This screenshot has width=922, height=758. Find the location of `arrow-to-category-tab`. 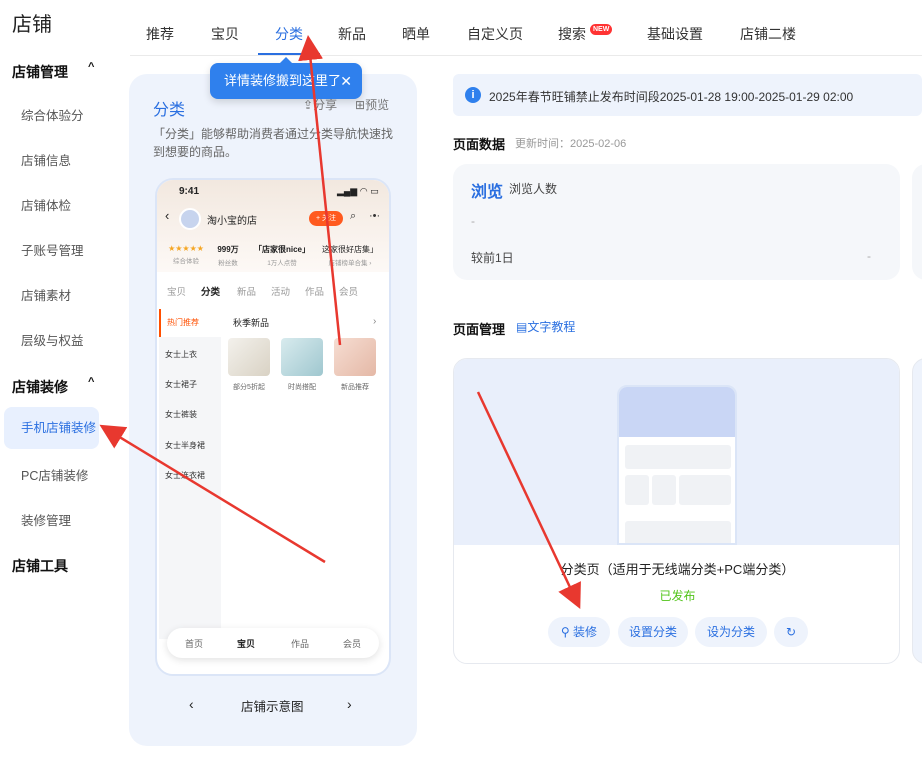

arrow-to-category-tab is located at coordinates (320, 190).